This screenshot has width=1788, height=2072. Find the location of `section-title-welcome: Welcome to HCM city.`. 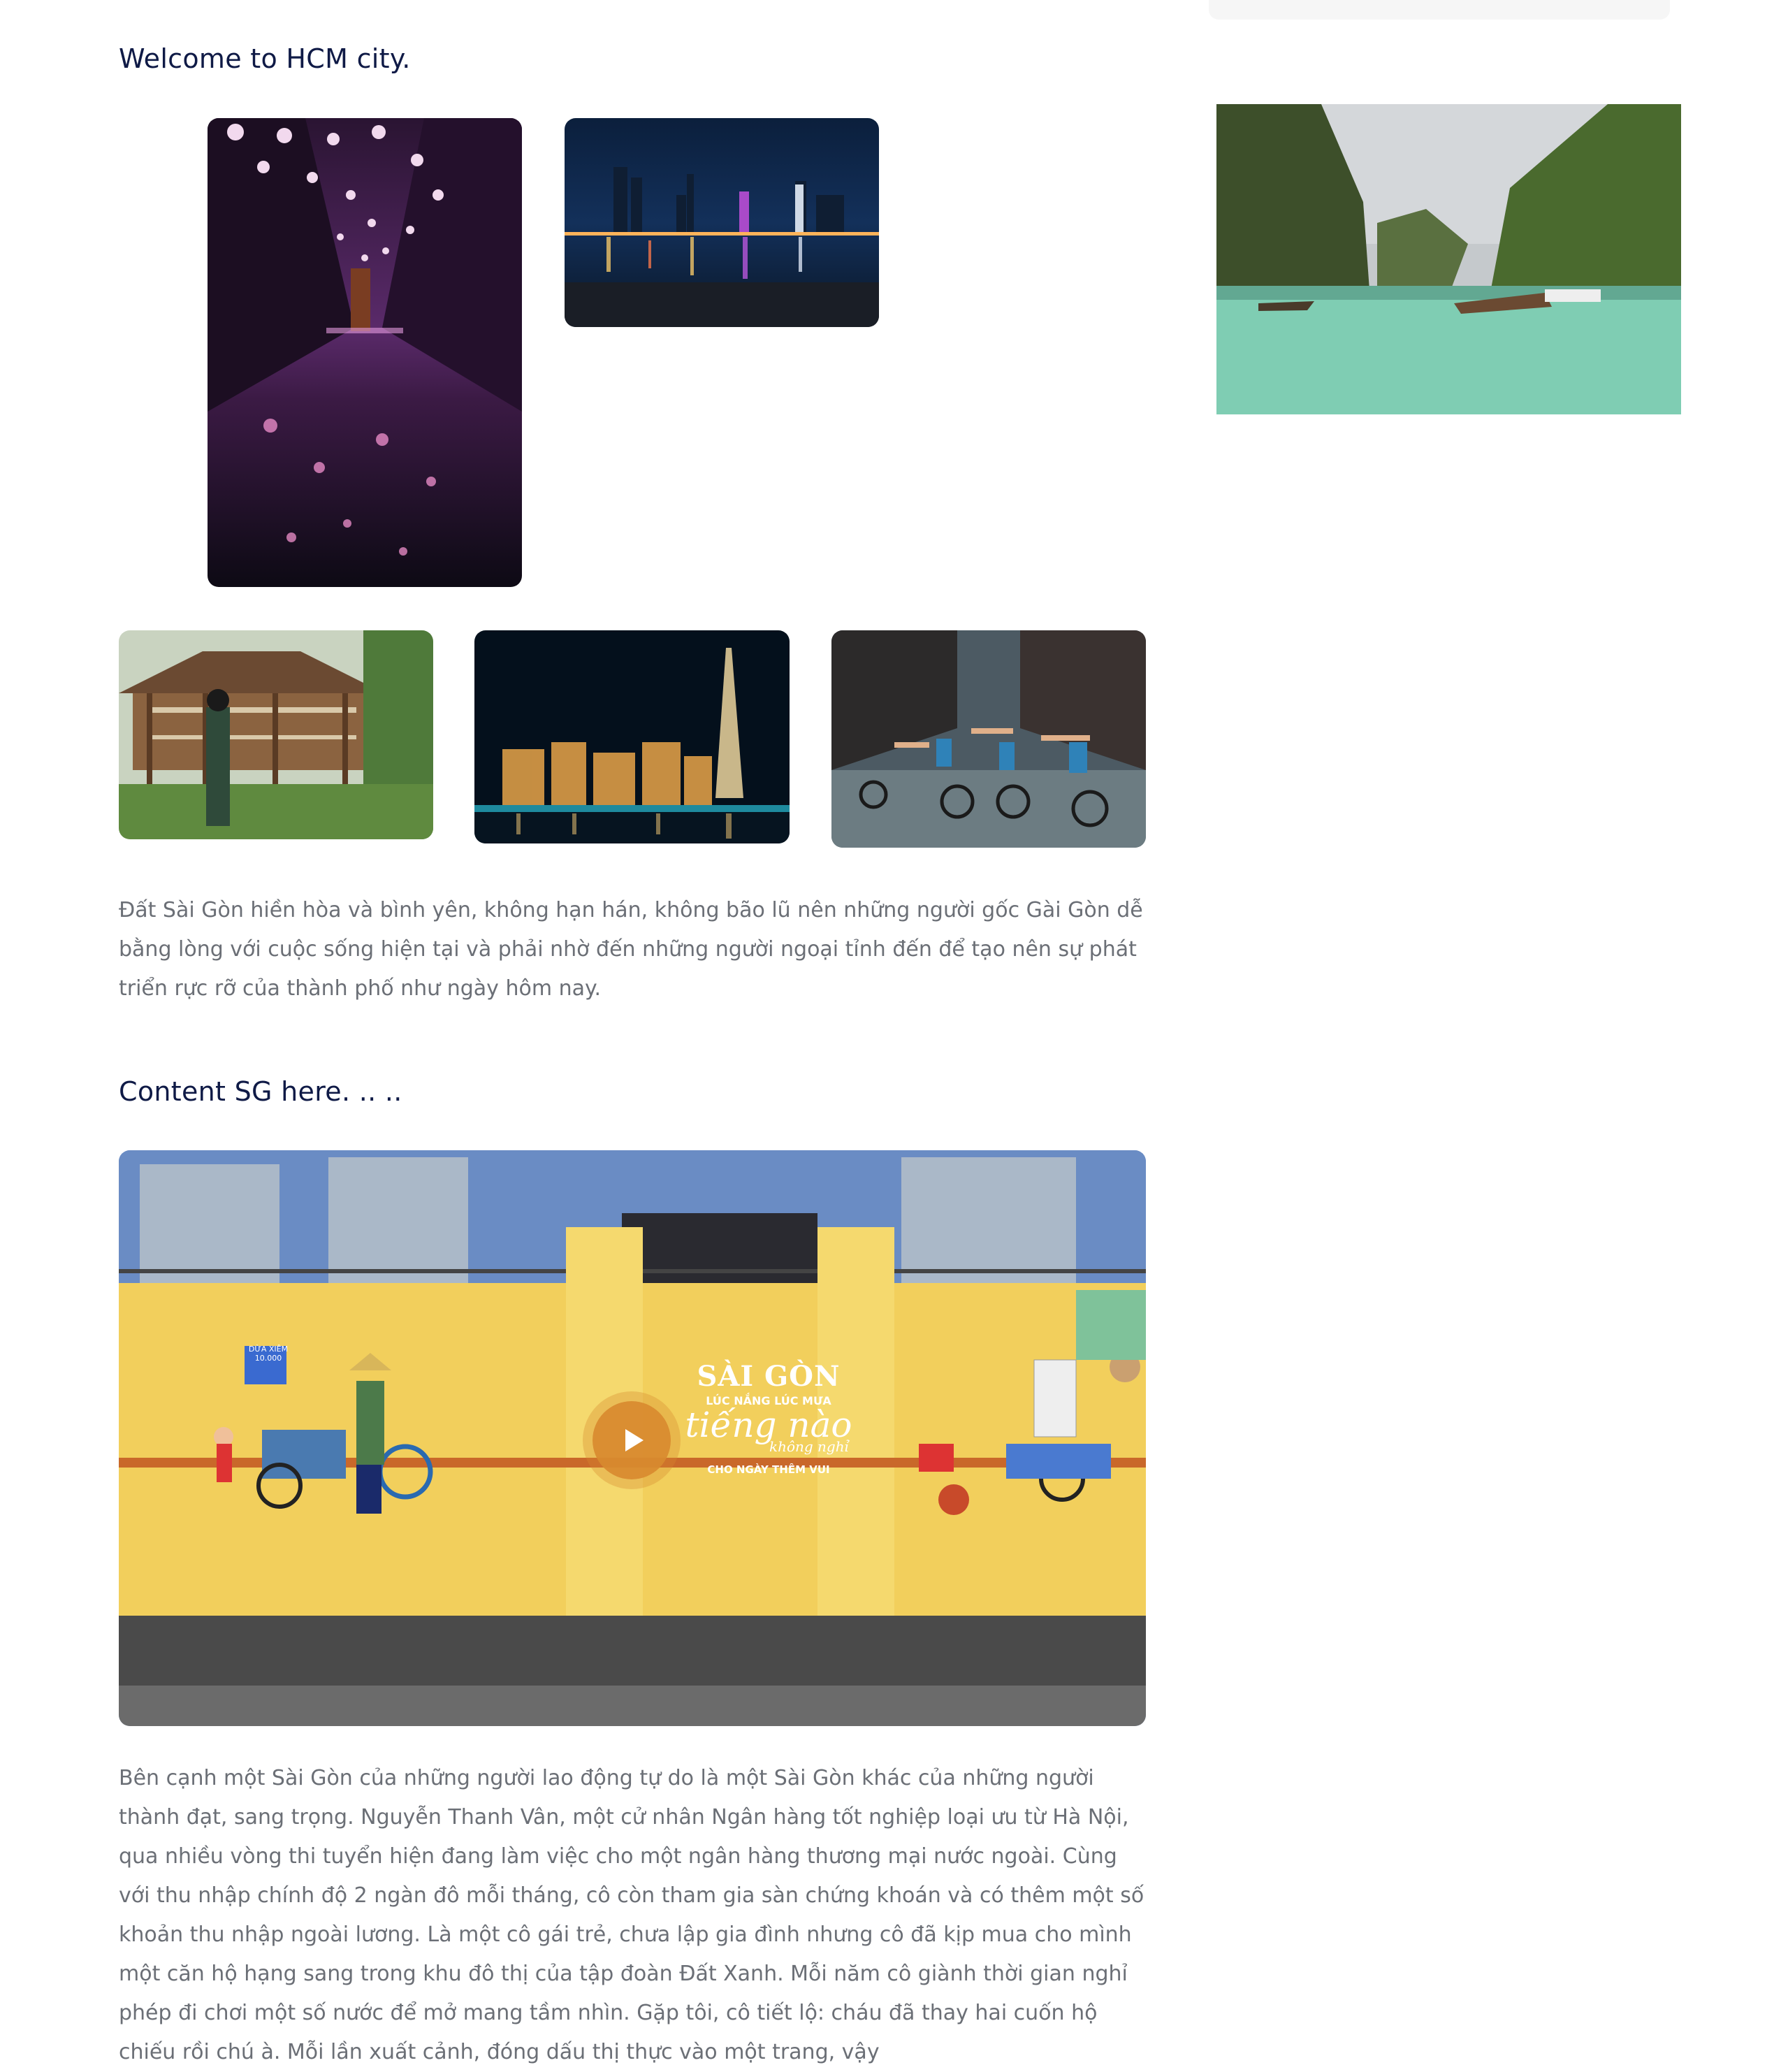

section-title-welcome: Welcome to HCM city. is located at coordinates (265, 59).